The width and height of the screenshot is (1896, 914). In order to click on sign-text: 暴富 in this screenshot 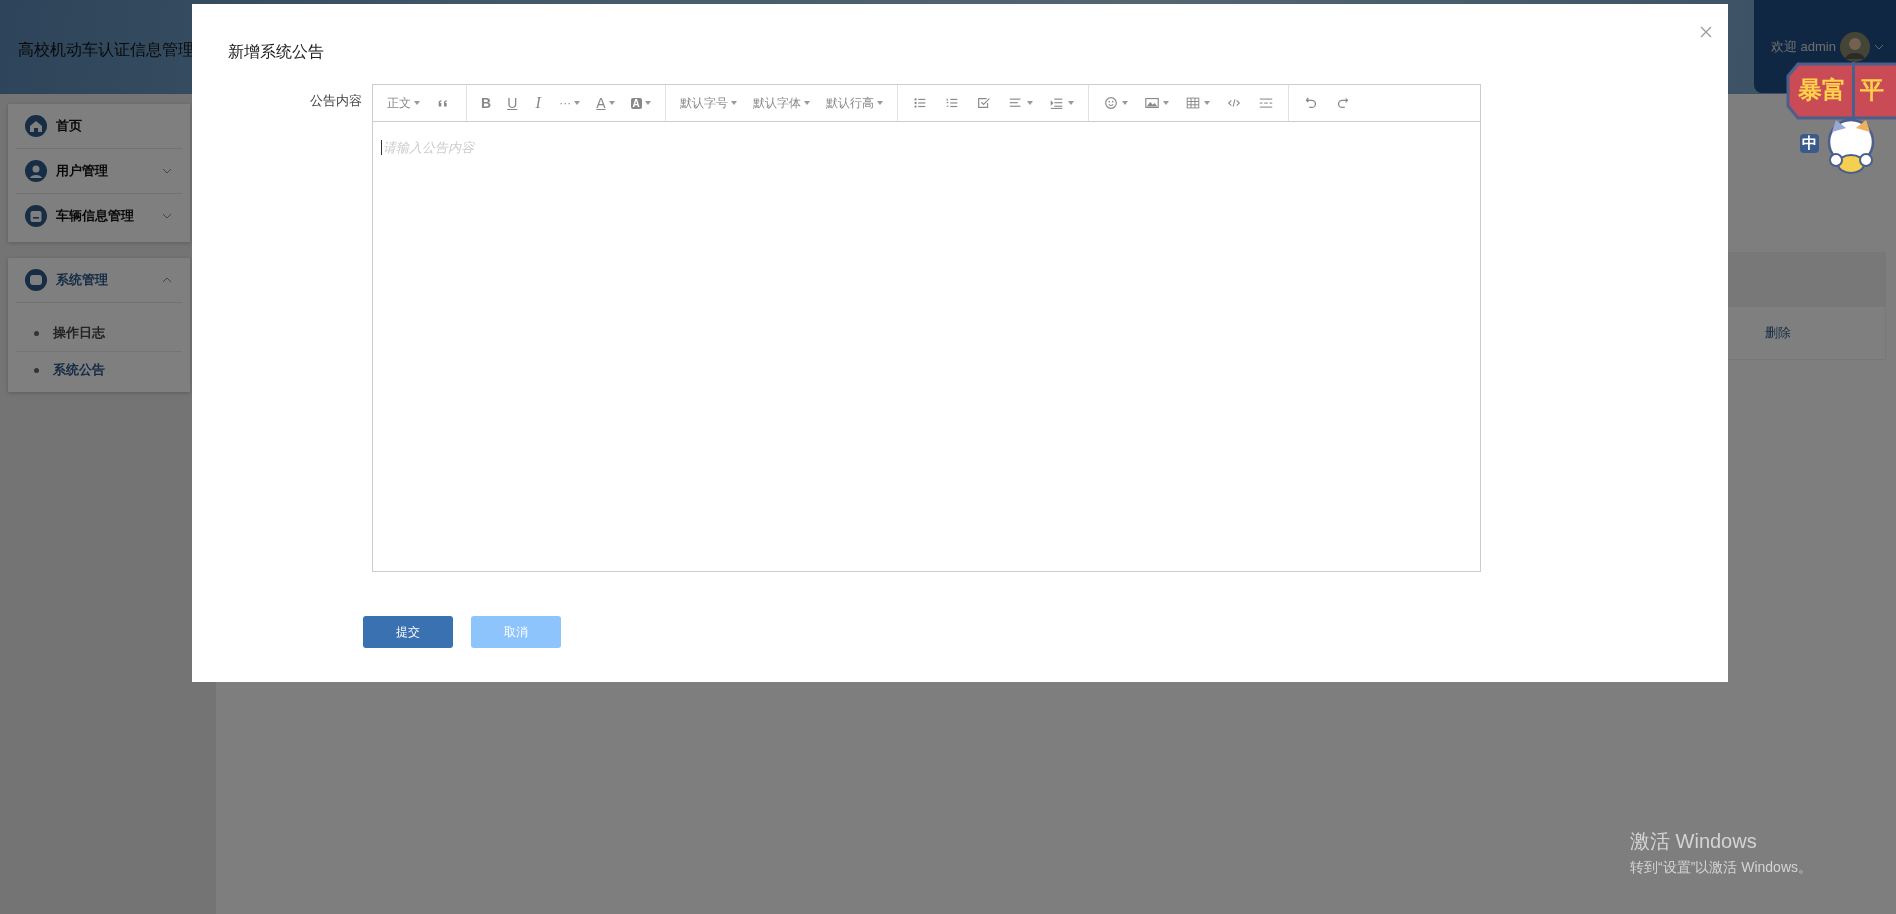, I will do `click(1822, 90)`.